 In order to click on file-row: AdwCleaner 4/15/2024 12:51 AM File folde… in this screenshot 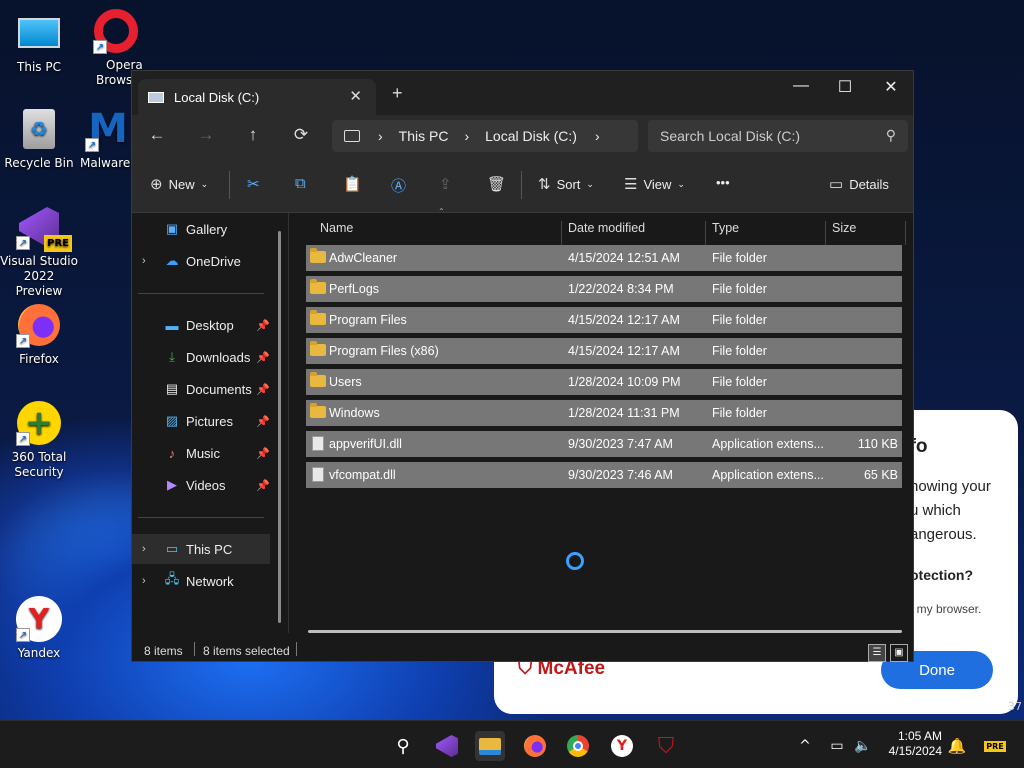, I will do `click(604, 258)`.